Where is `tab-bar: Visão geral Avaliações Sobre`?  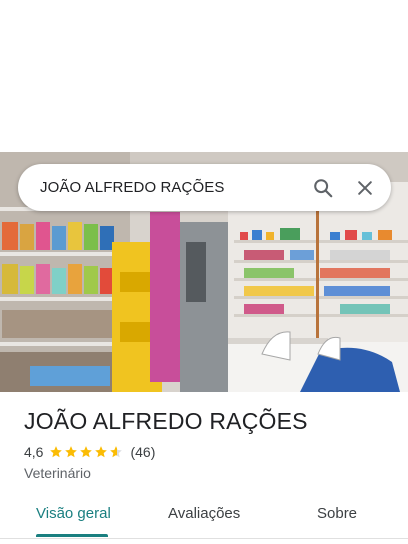
tab-bar: Visão geral Avaliações Sobre is located at coordinates (204, 517).